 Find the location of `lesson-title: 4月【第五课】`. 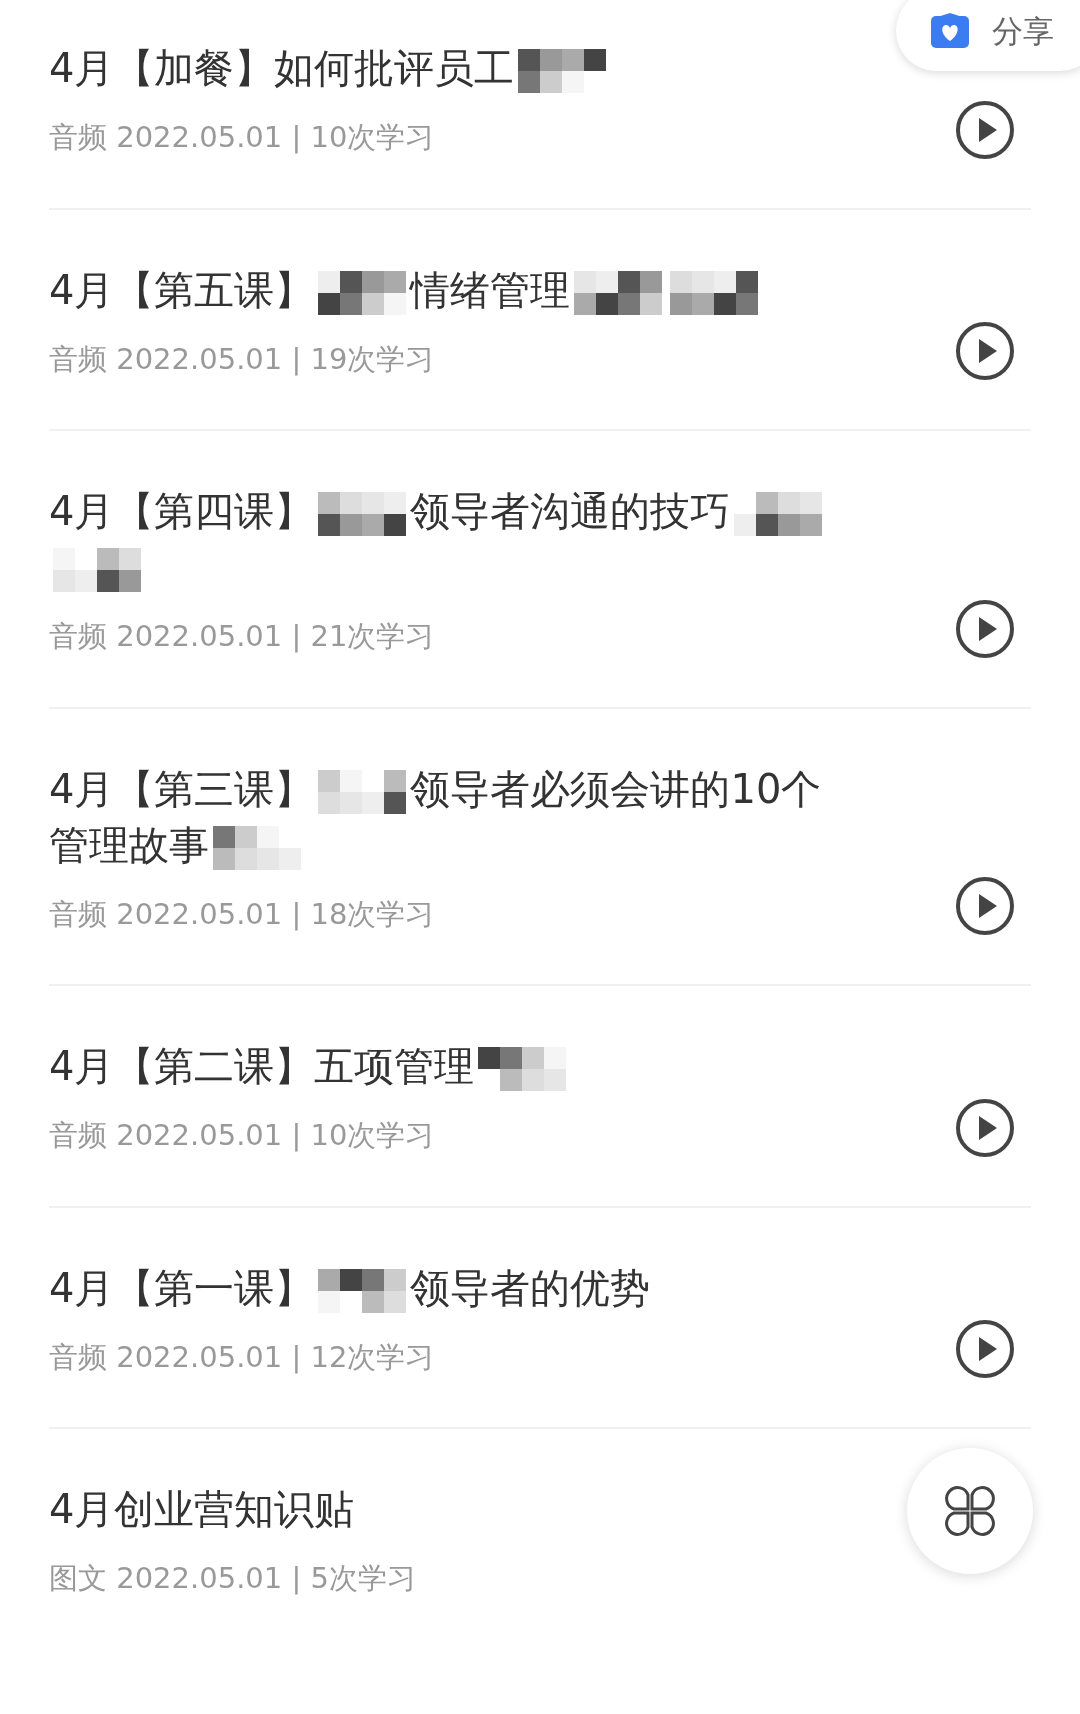

lesson-title: 4月【第五课】 is located at coordinates (182, 290).